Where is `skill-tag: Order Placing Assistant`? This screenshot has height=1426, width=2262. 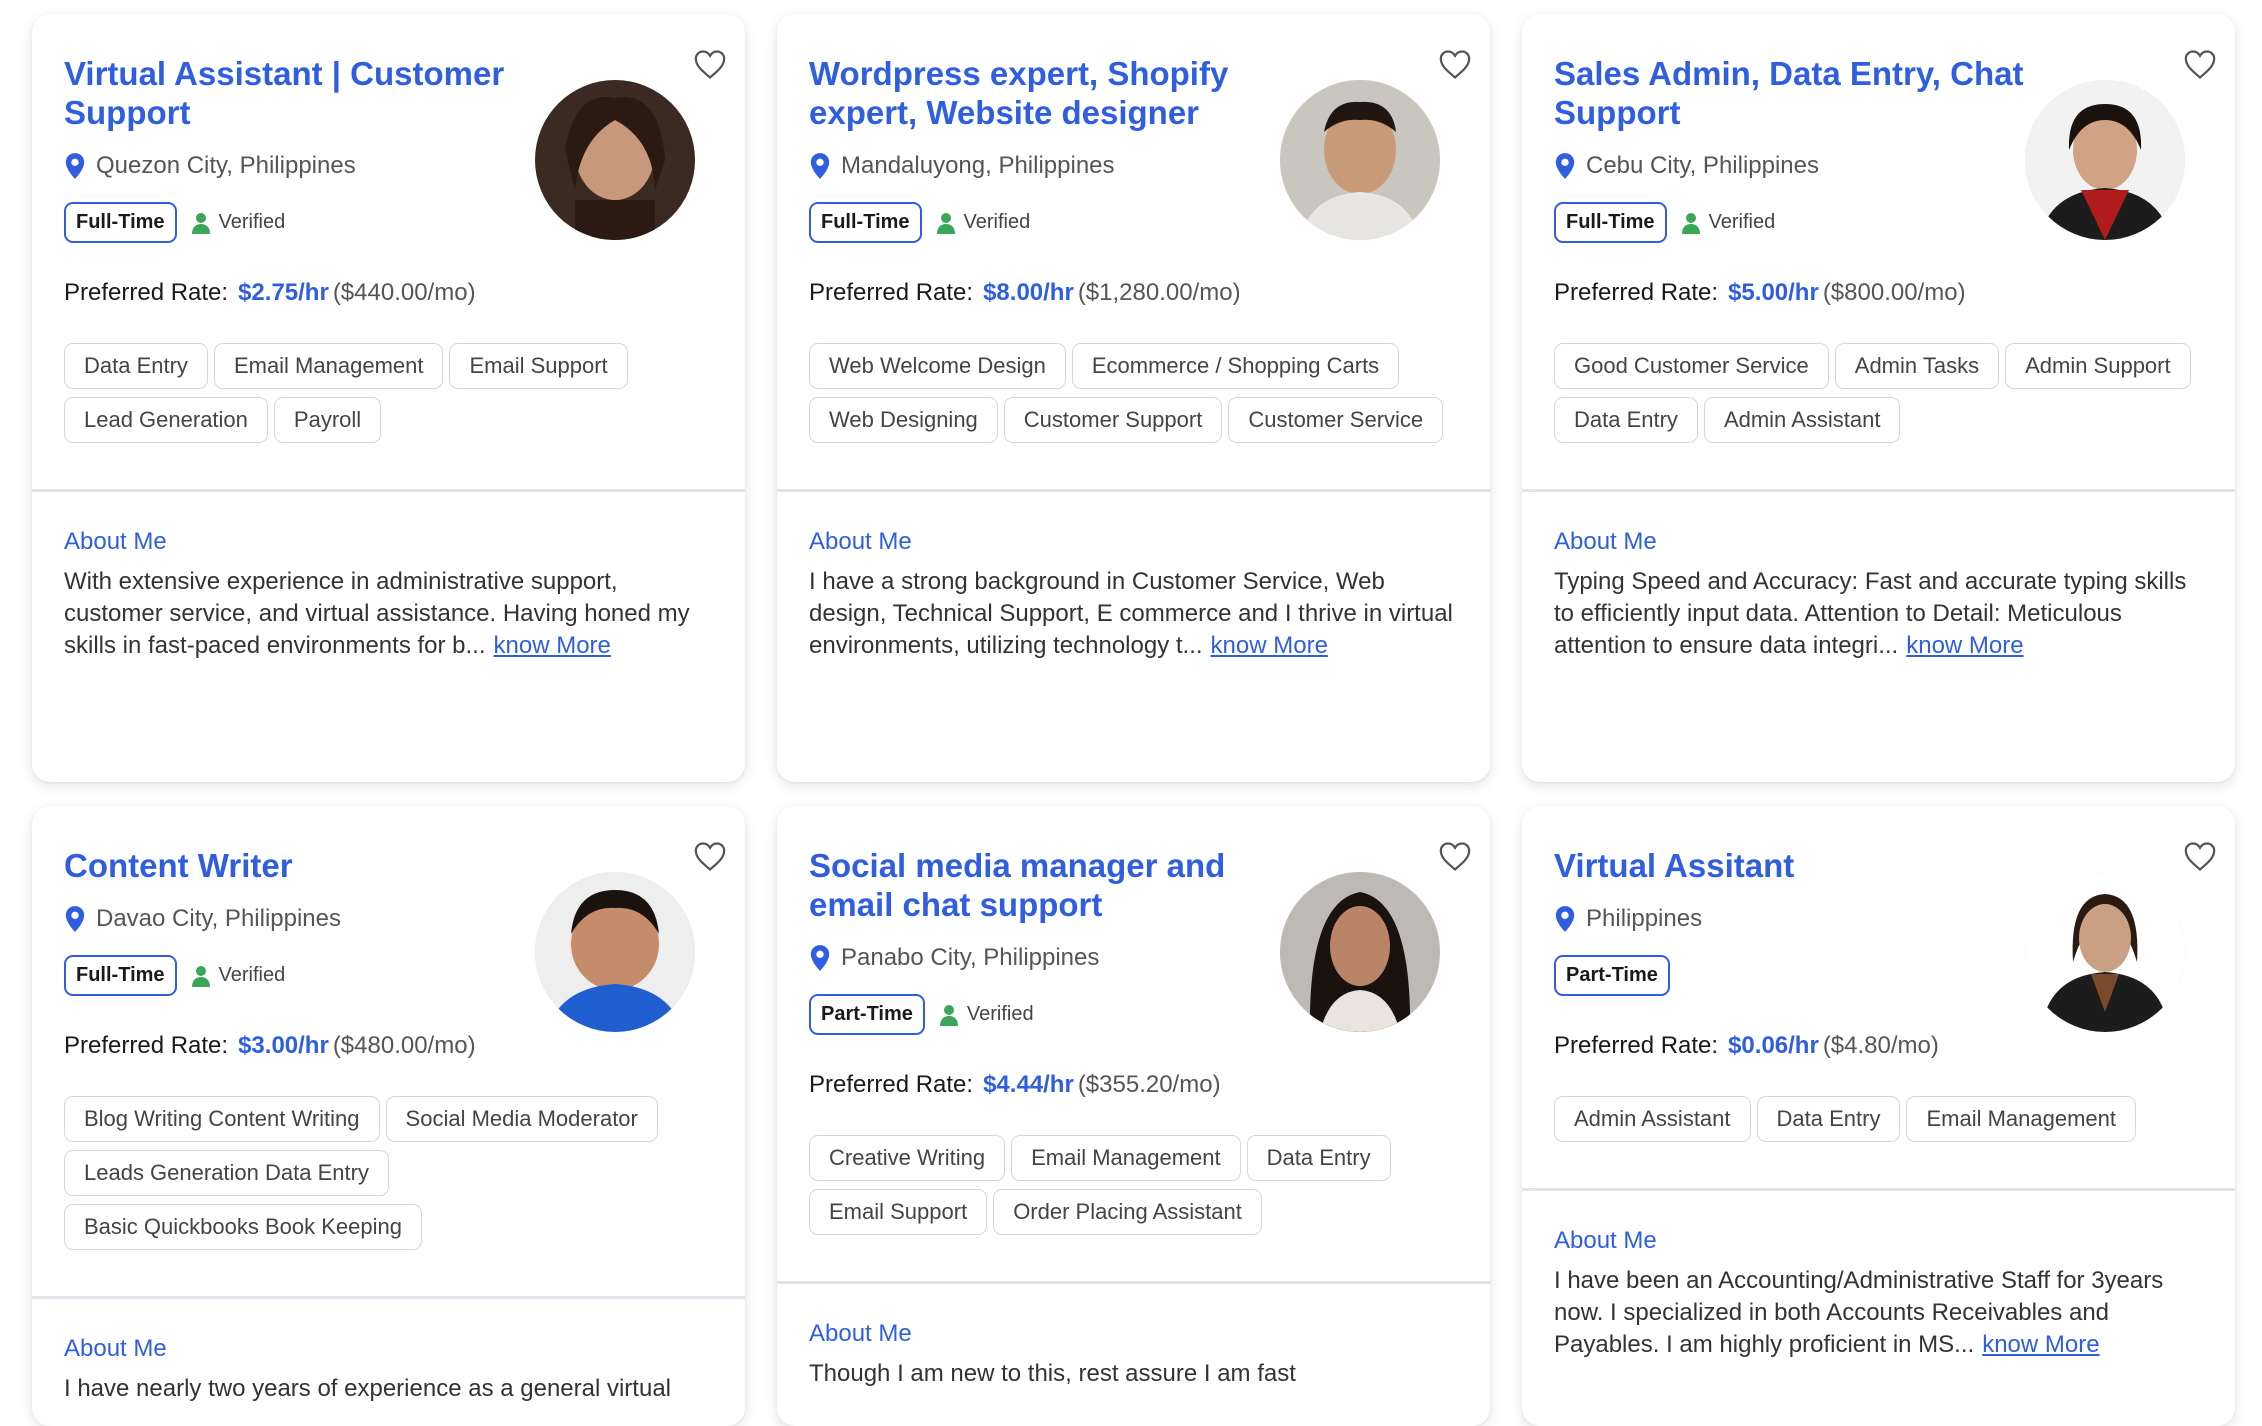
skill-tag: Order Placing Assistant is located at coordinates (1127, 1212).